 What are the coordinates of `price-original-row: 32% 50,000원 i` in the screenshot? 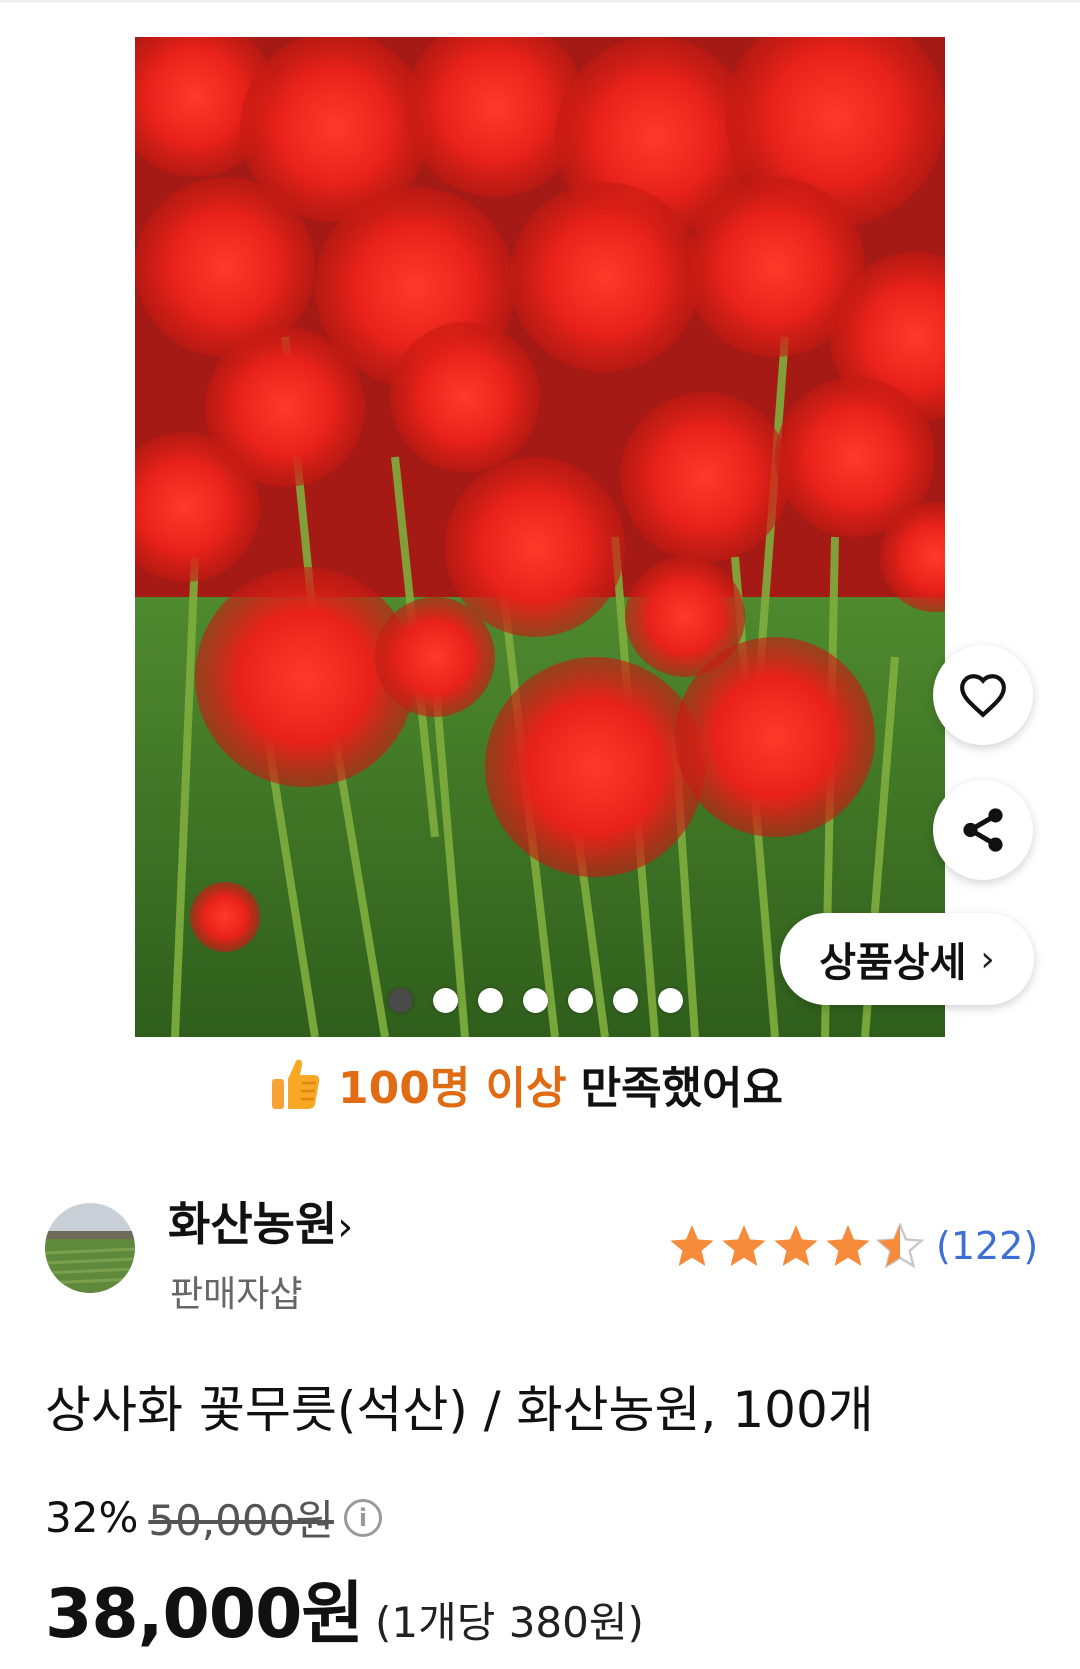 It's located at (213, 1517).